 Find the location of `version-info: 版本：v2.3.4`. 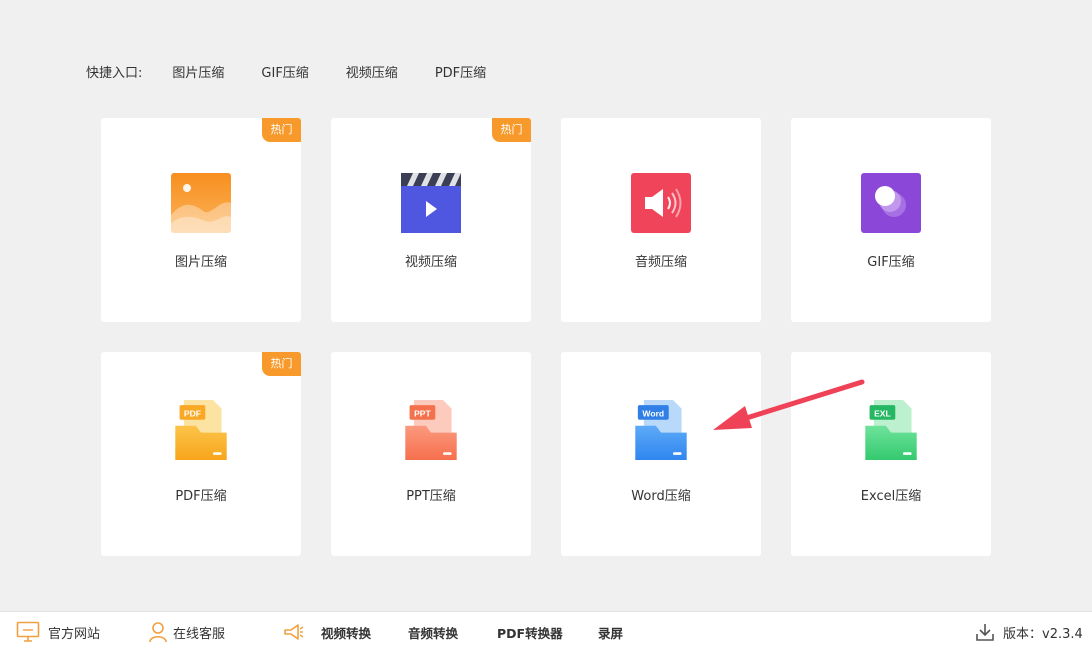

version-info: 版本：v2.3.4 is located at coordinates (1029, 632).